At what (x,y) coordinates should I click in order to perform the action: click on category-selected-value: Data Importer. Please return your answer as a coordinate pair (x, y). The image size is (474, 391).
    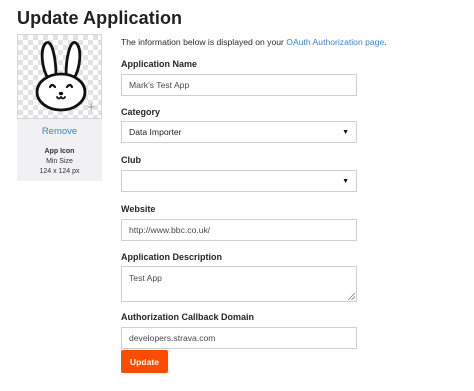
    Looking at the image, I should click on (155, 132).